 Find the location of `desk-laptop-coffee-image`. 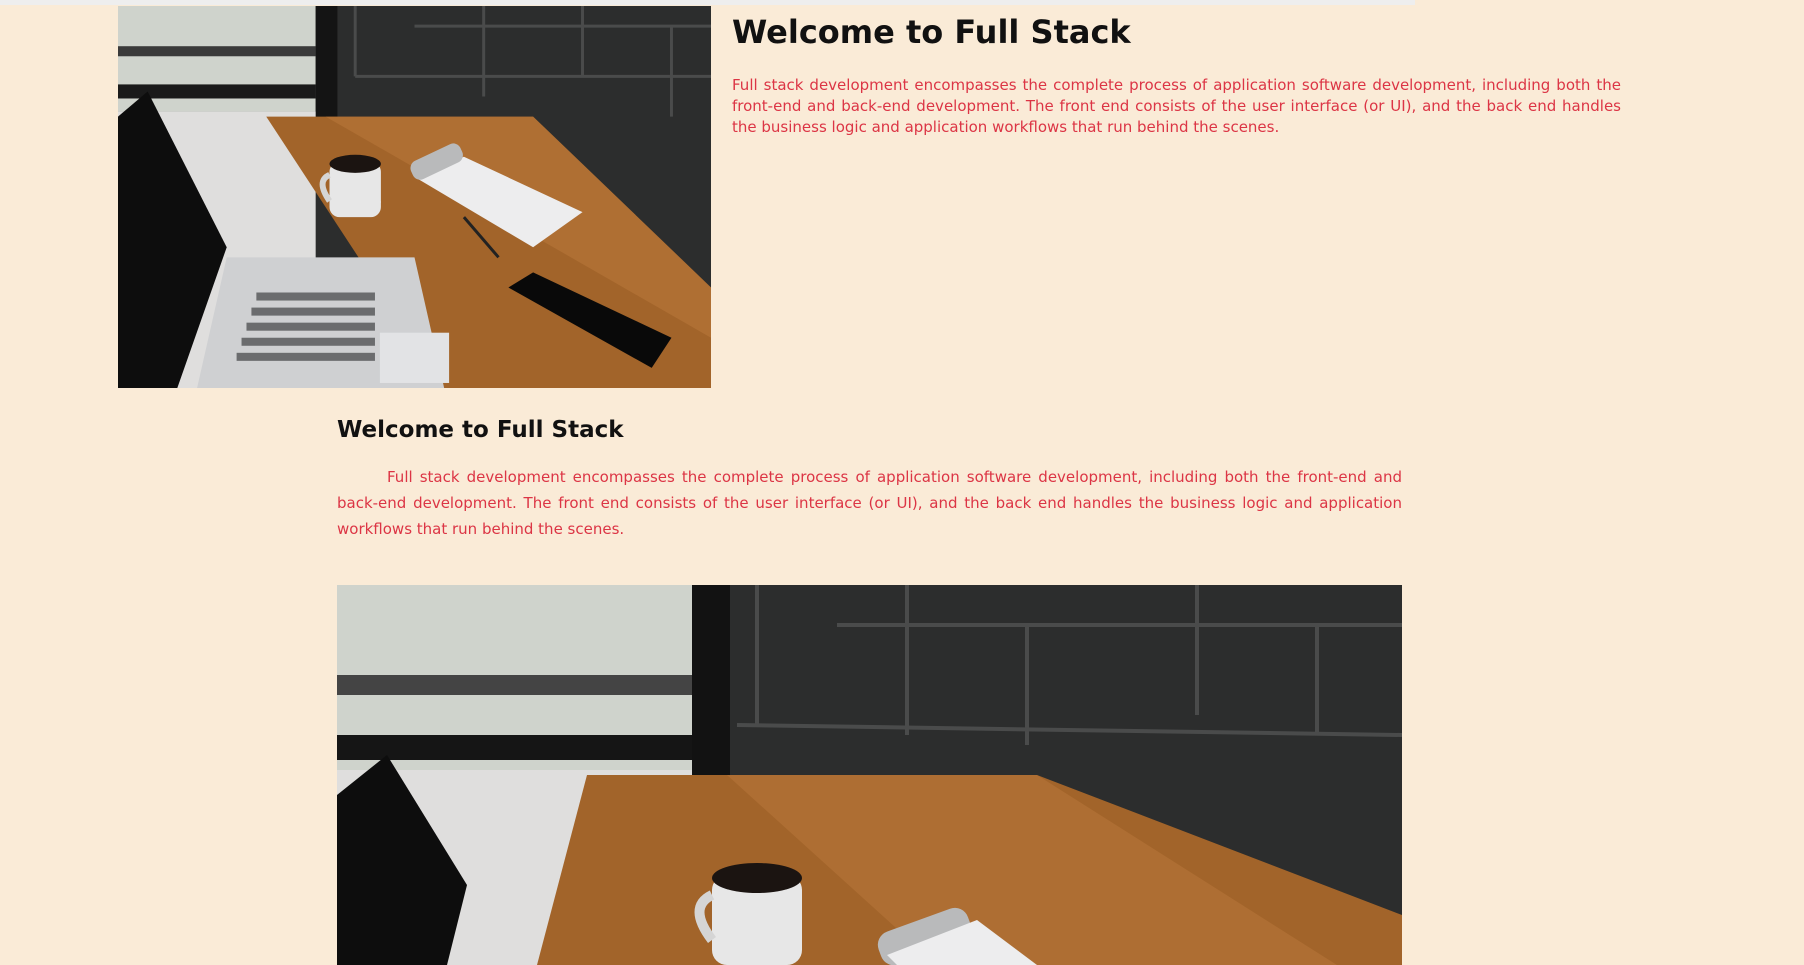

desk-laptop-coffee-image is located at coordinates (414, 197).